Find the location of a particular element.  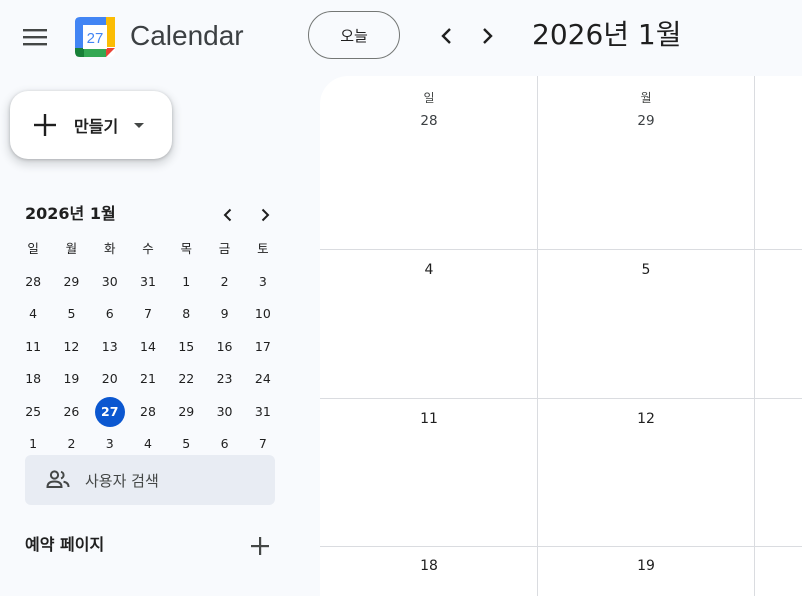

day-number: 18 is located at coordinates (429, 566).